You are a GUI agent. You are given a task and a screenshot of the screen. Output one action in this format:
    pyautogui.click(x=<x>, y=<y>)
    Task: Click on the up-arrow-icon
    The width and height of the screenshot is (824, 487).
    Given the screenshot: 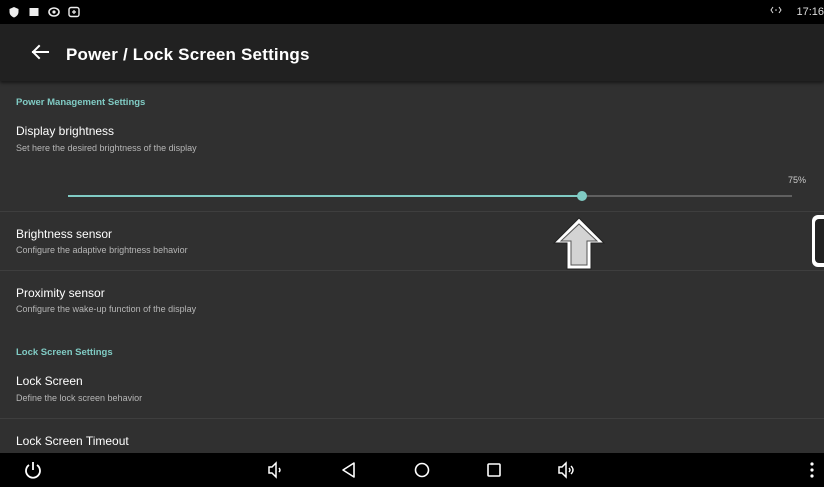 What is the action you would take?
    pyautogui.click(x=579, y=243)
    